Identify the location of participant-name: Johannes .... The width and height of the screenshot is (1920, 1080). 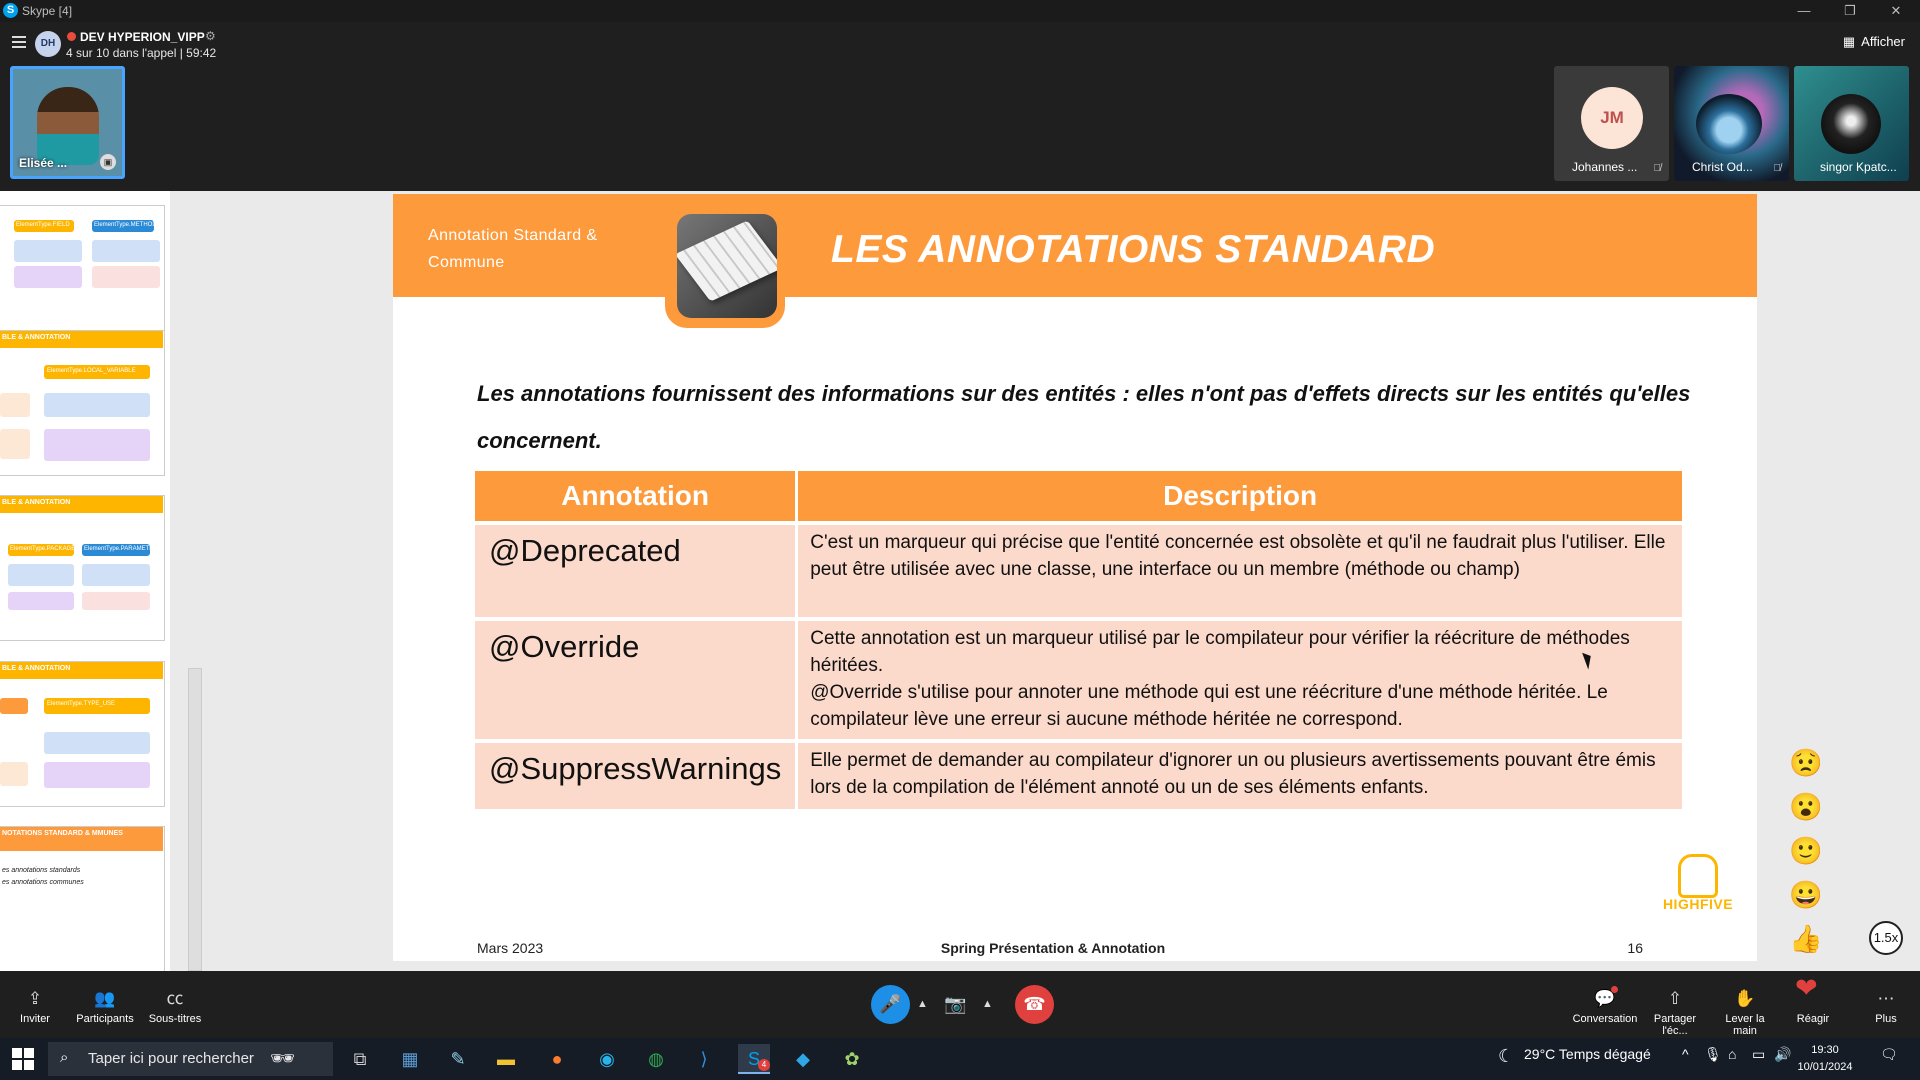
(1605, 167).